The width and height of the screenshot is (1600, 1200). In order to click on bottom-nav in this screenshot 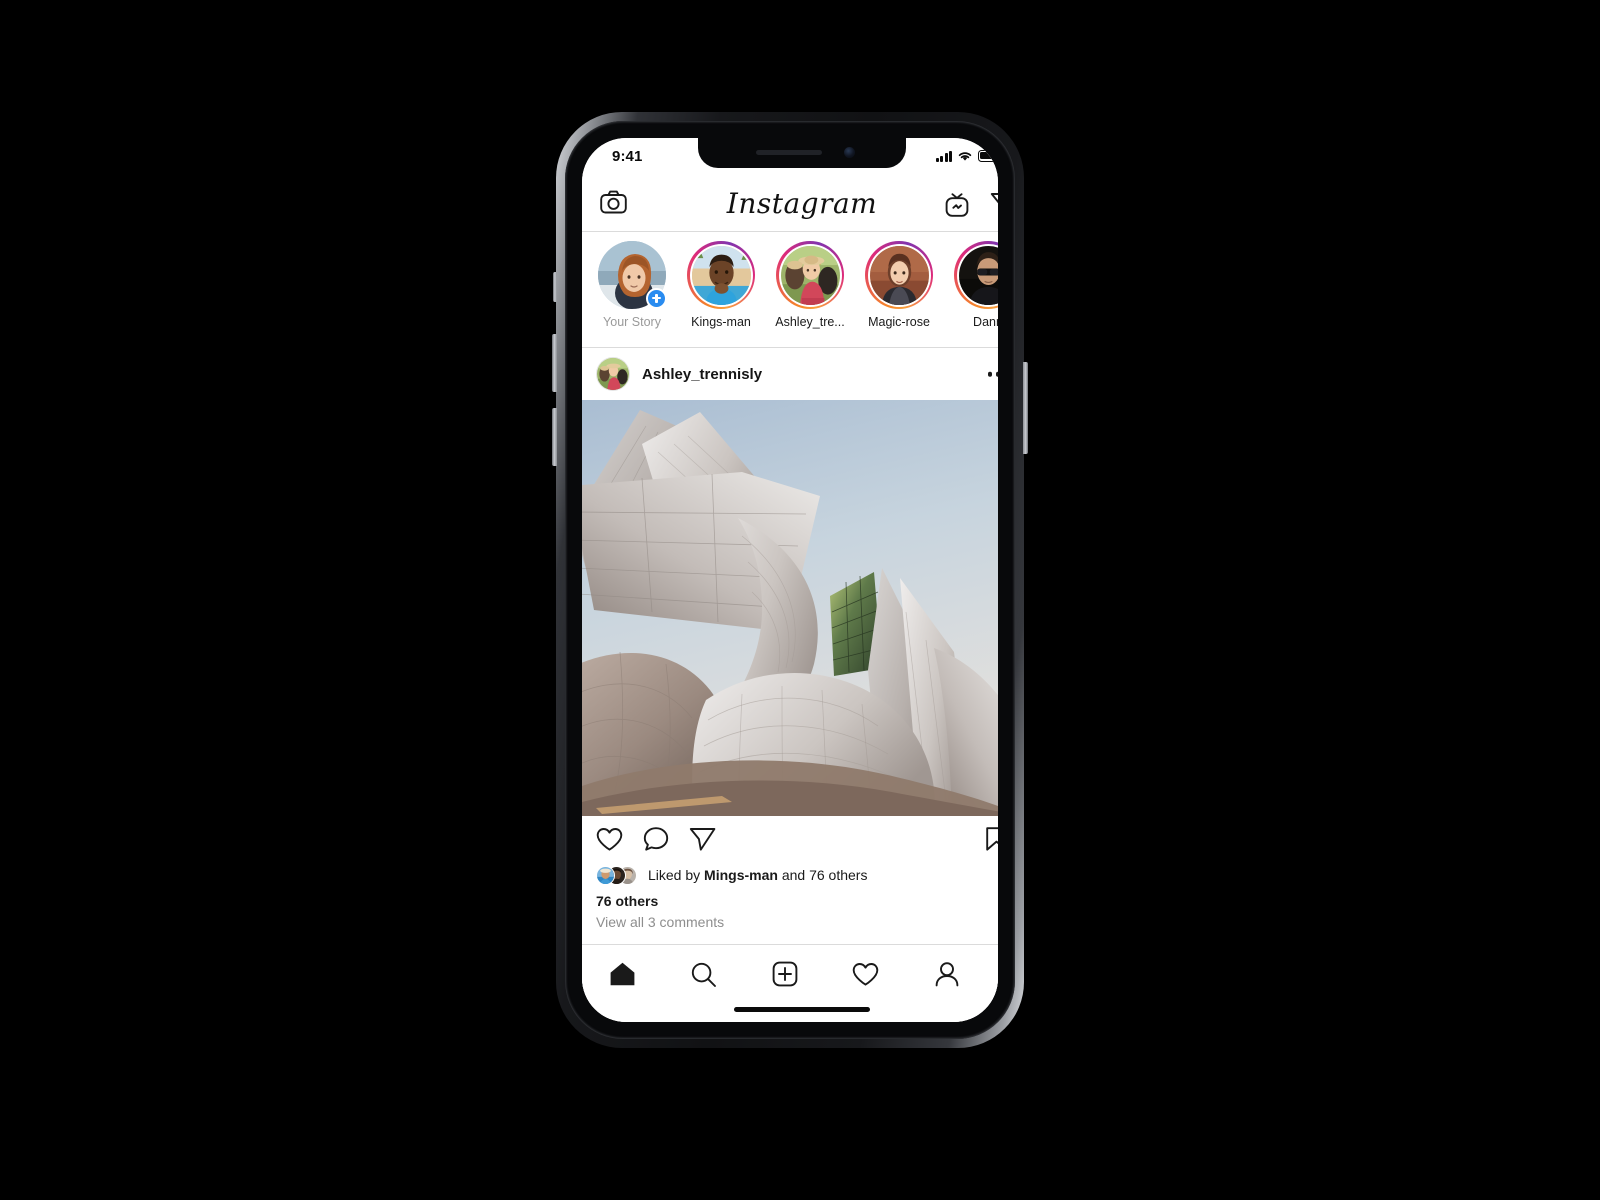, I will do `click(790, 983)`.